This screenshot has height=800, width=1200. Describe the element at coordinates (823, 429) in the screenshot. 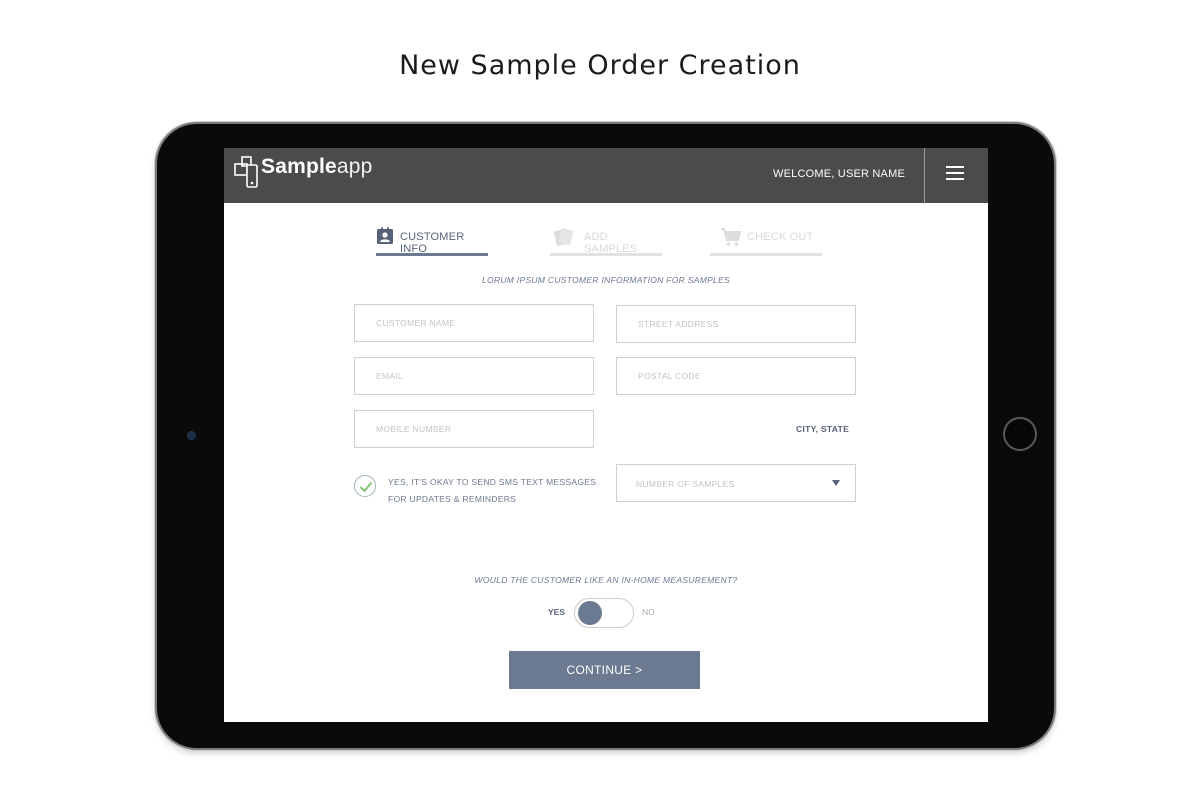

I see `city-state-text: CITY, STATE` at that location.